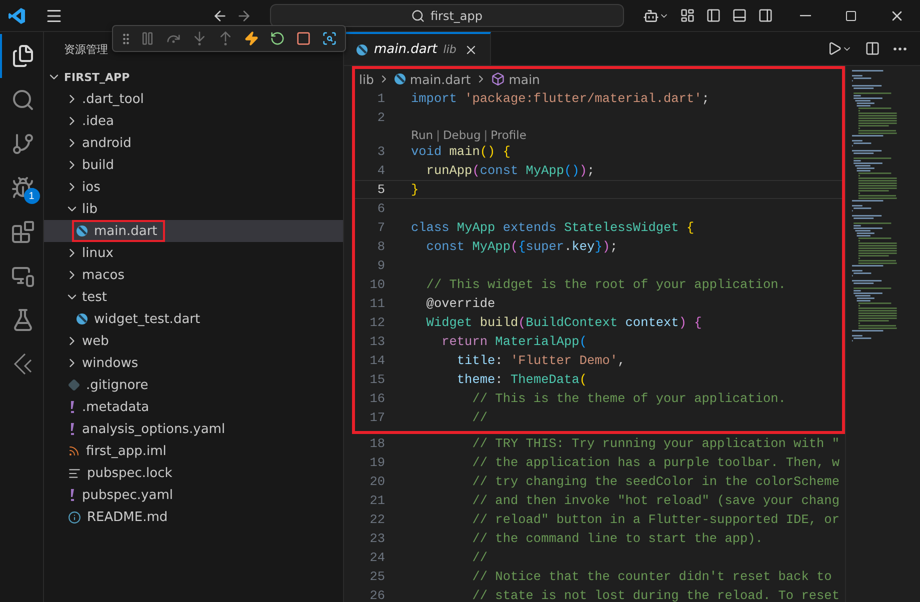 Image resolution: width=920 pixels, height=602 pixels. I want to click on pause-icon, so click(147, 38).